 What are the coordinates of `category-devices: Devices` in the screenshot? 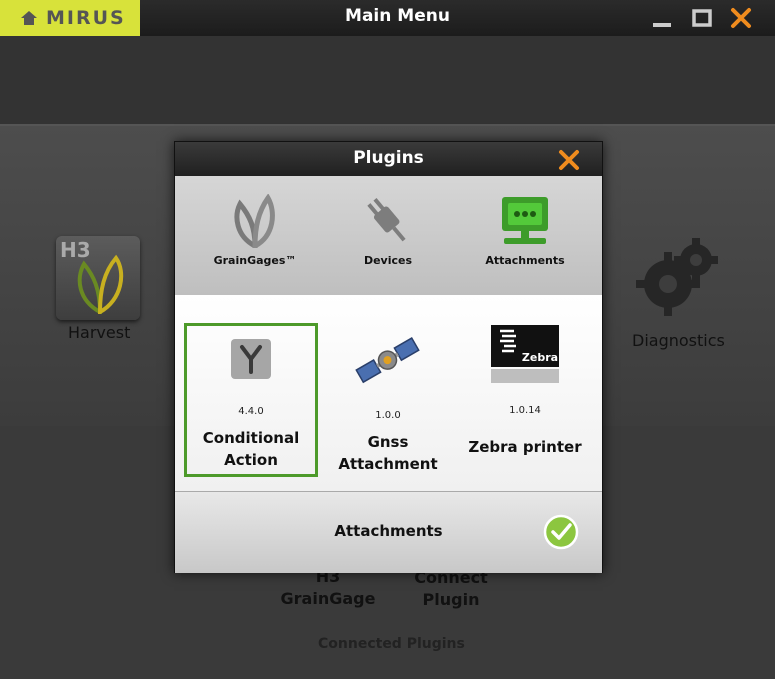 It's located at (388, 230).